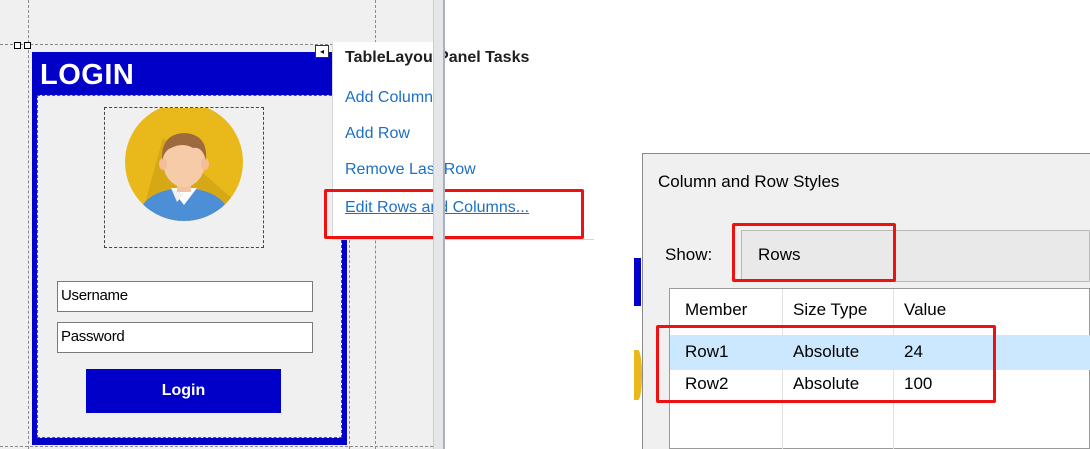 Image resolution: width=1090 pixels, height=449 pixels. I want to click on add-column-link: Add Column, so click(389, 98).